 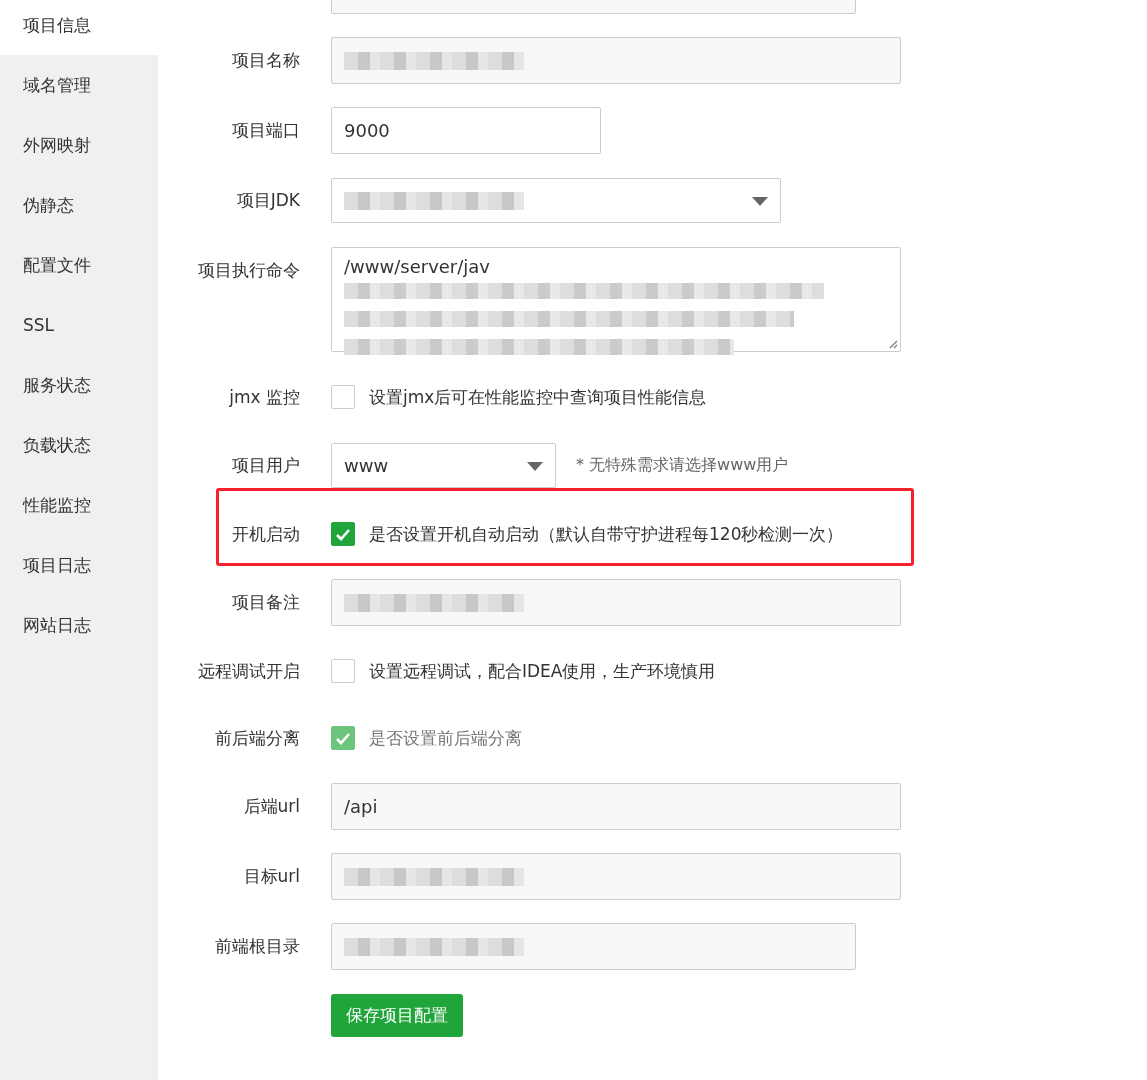 What do you see at coordinates (682, 465) in the screenshot?
I see `hint-text: * 无特殊需求请选择www用户` at bounding box center [682, 465].